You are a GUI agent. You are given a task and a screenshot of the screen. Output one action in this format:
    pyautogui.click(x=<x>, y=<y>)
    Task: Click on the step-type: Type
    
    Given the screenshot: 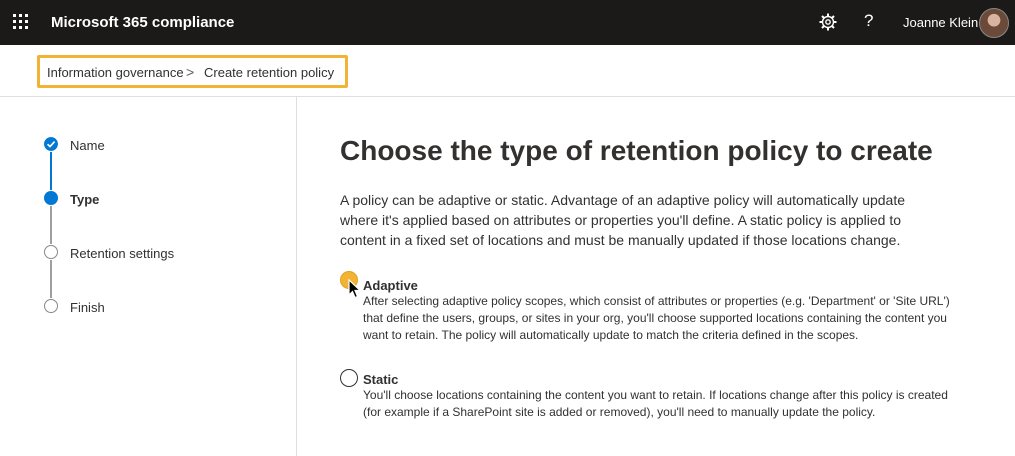 What is the action you would take?
    pyautogui.click(x=84, y=199)
    